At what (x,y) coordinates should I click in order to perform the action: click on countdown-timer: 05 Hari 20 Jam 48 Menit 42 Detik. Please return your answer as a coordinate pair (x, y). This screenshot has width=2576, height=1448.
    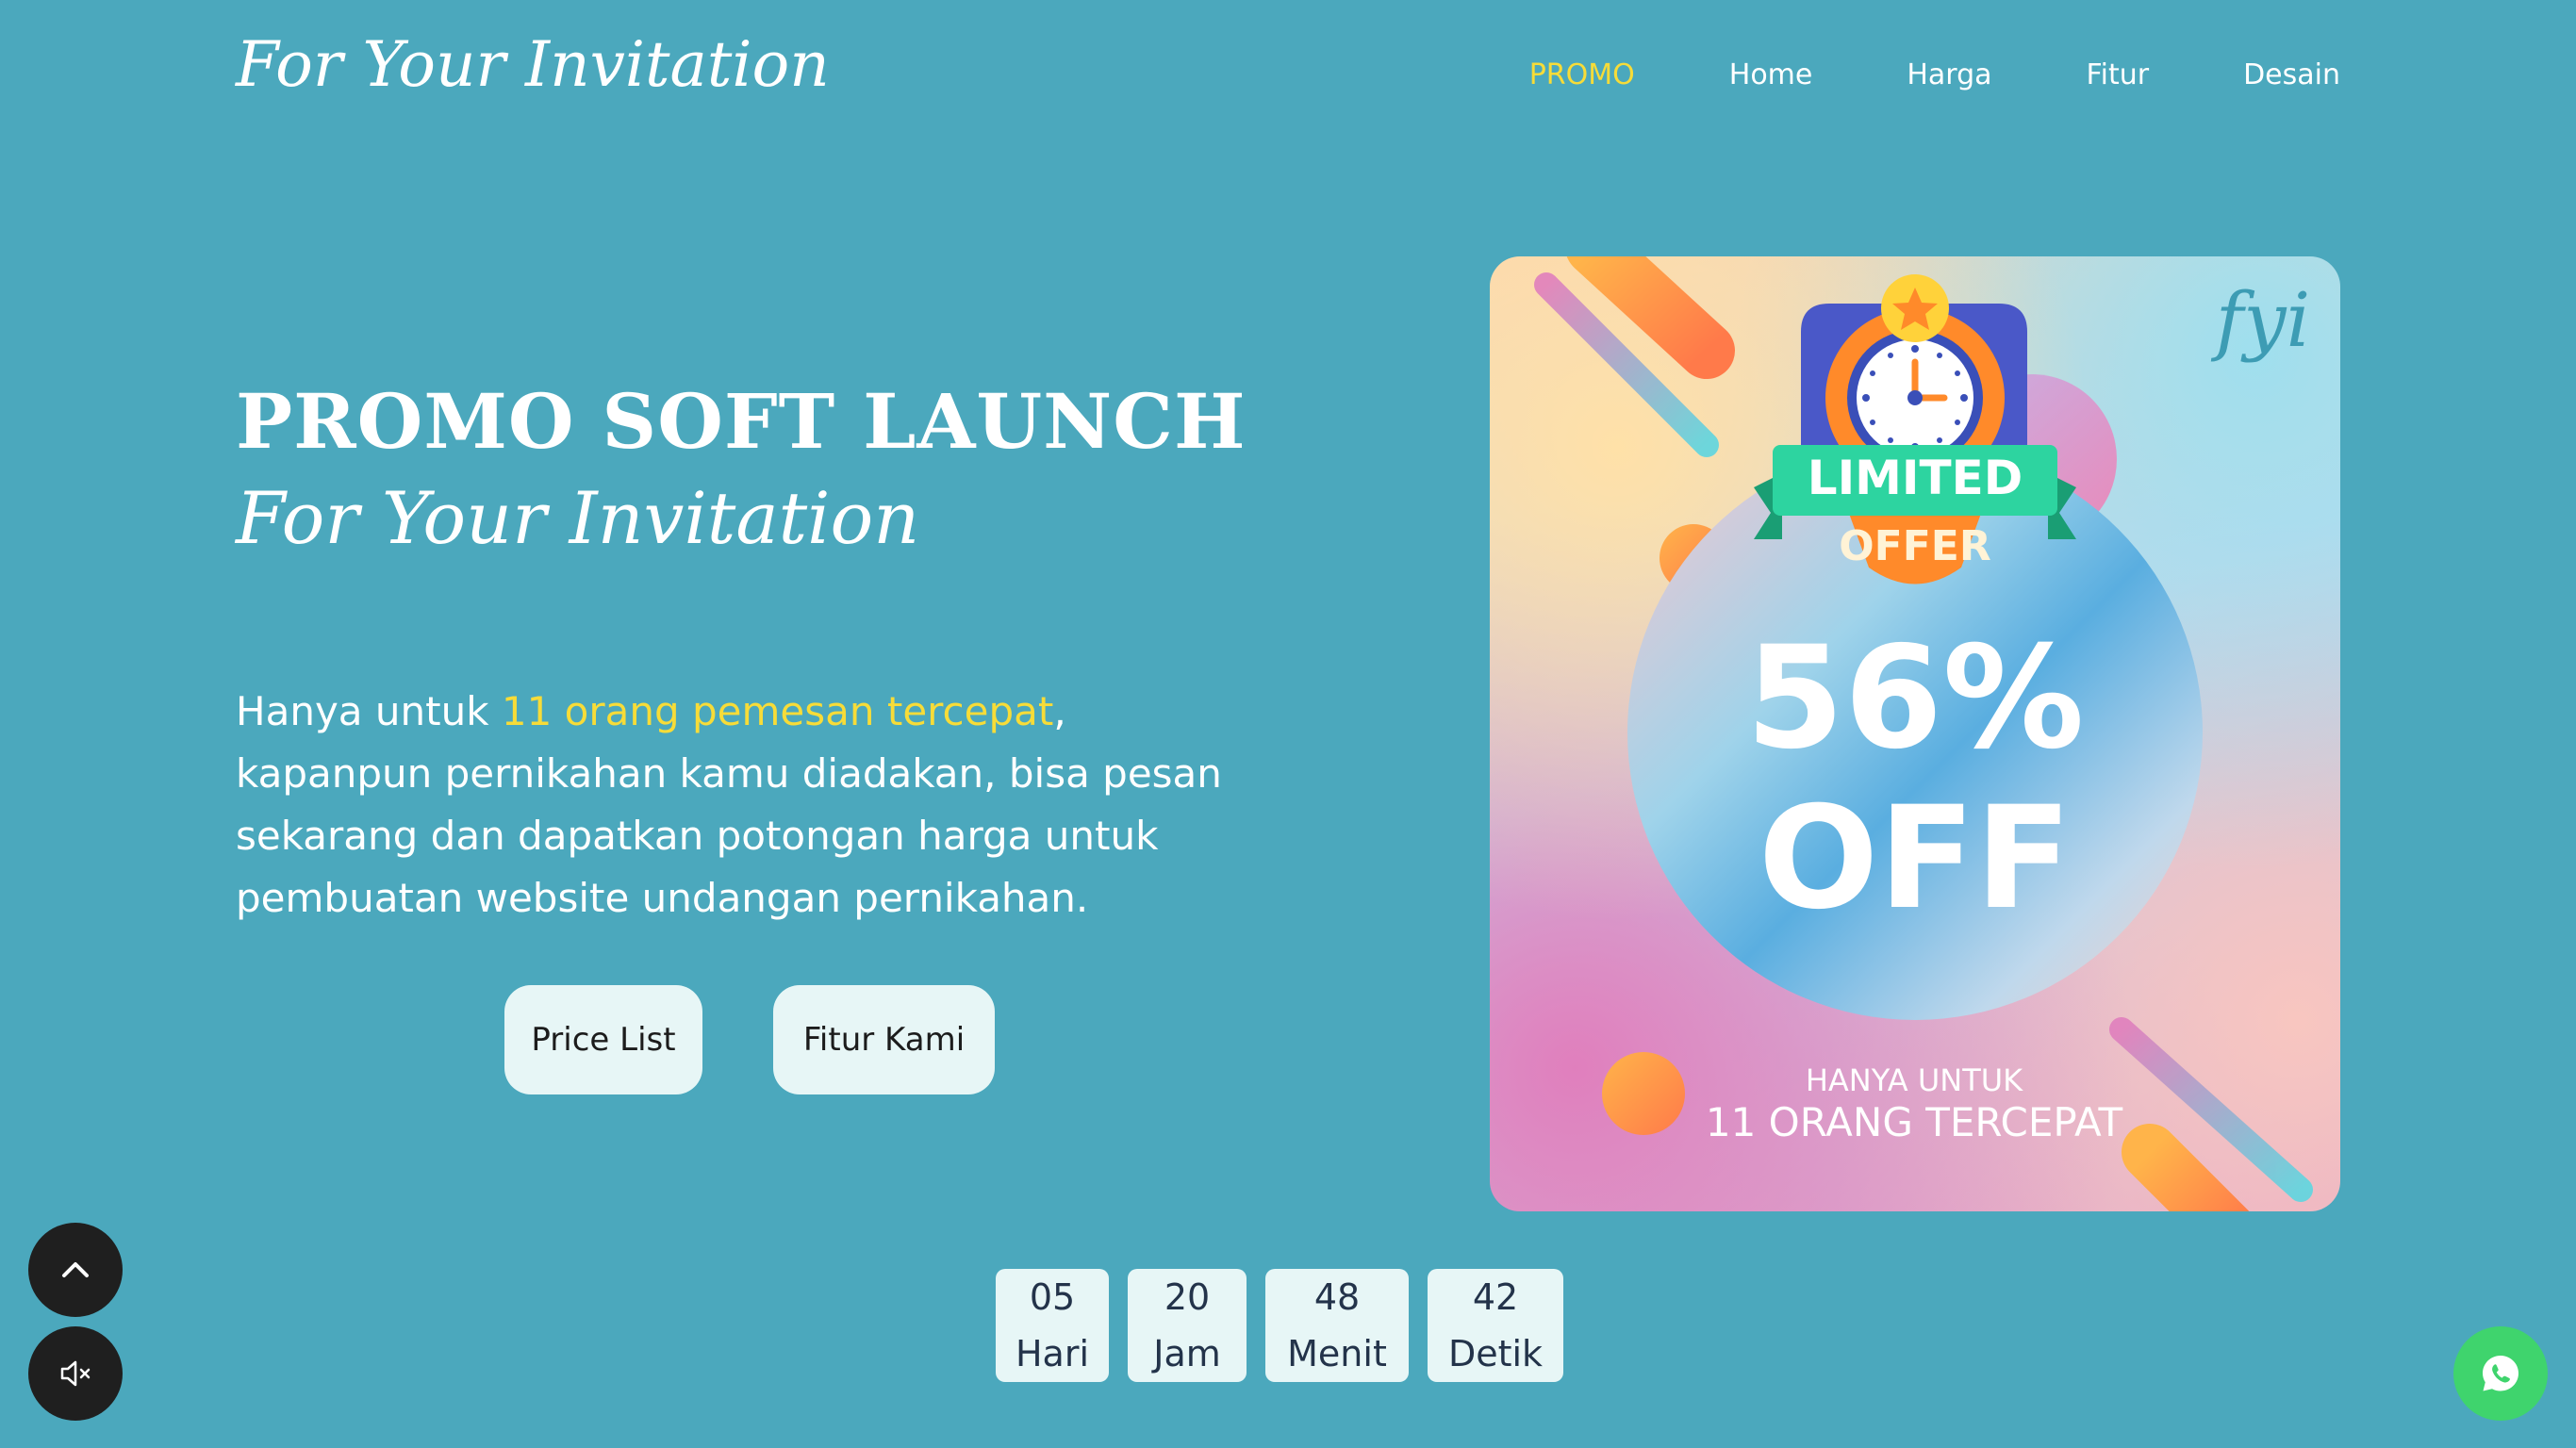
    Looking at the image, I should click on (1279, 1325).